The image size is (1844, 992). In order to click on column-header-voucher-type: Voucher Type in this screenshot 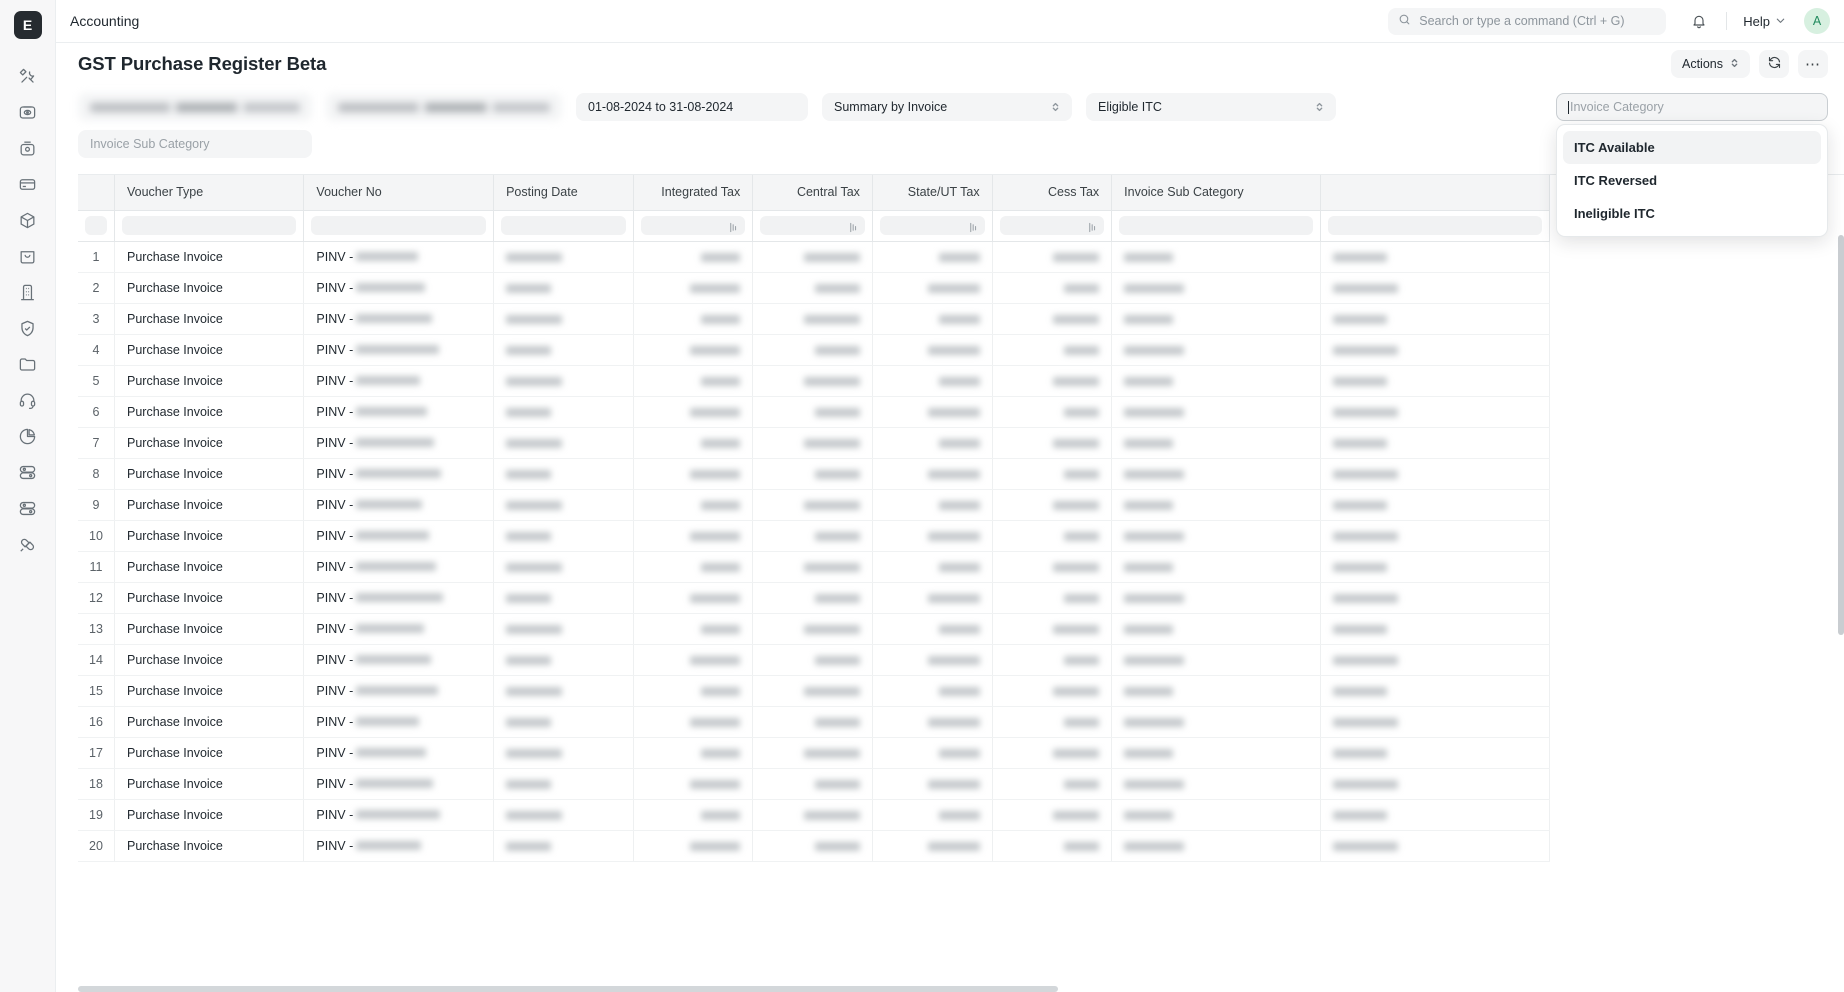, I will do `click(209, 193)`.